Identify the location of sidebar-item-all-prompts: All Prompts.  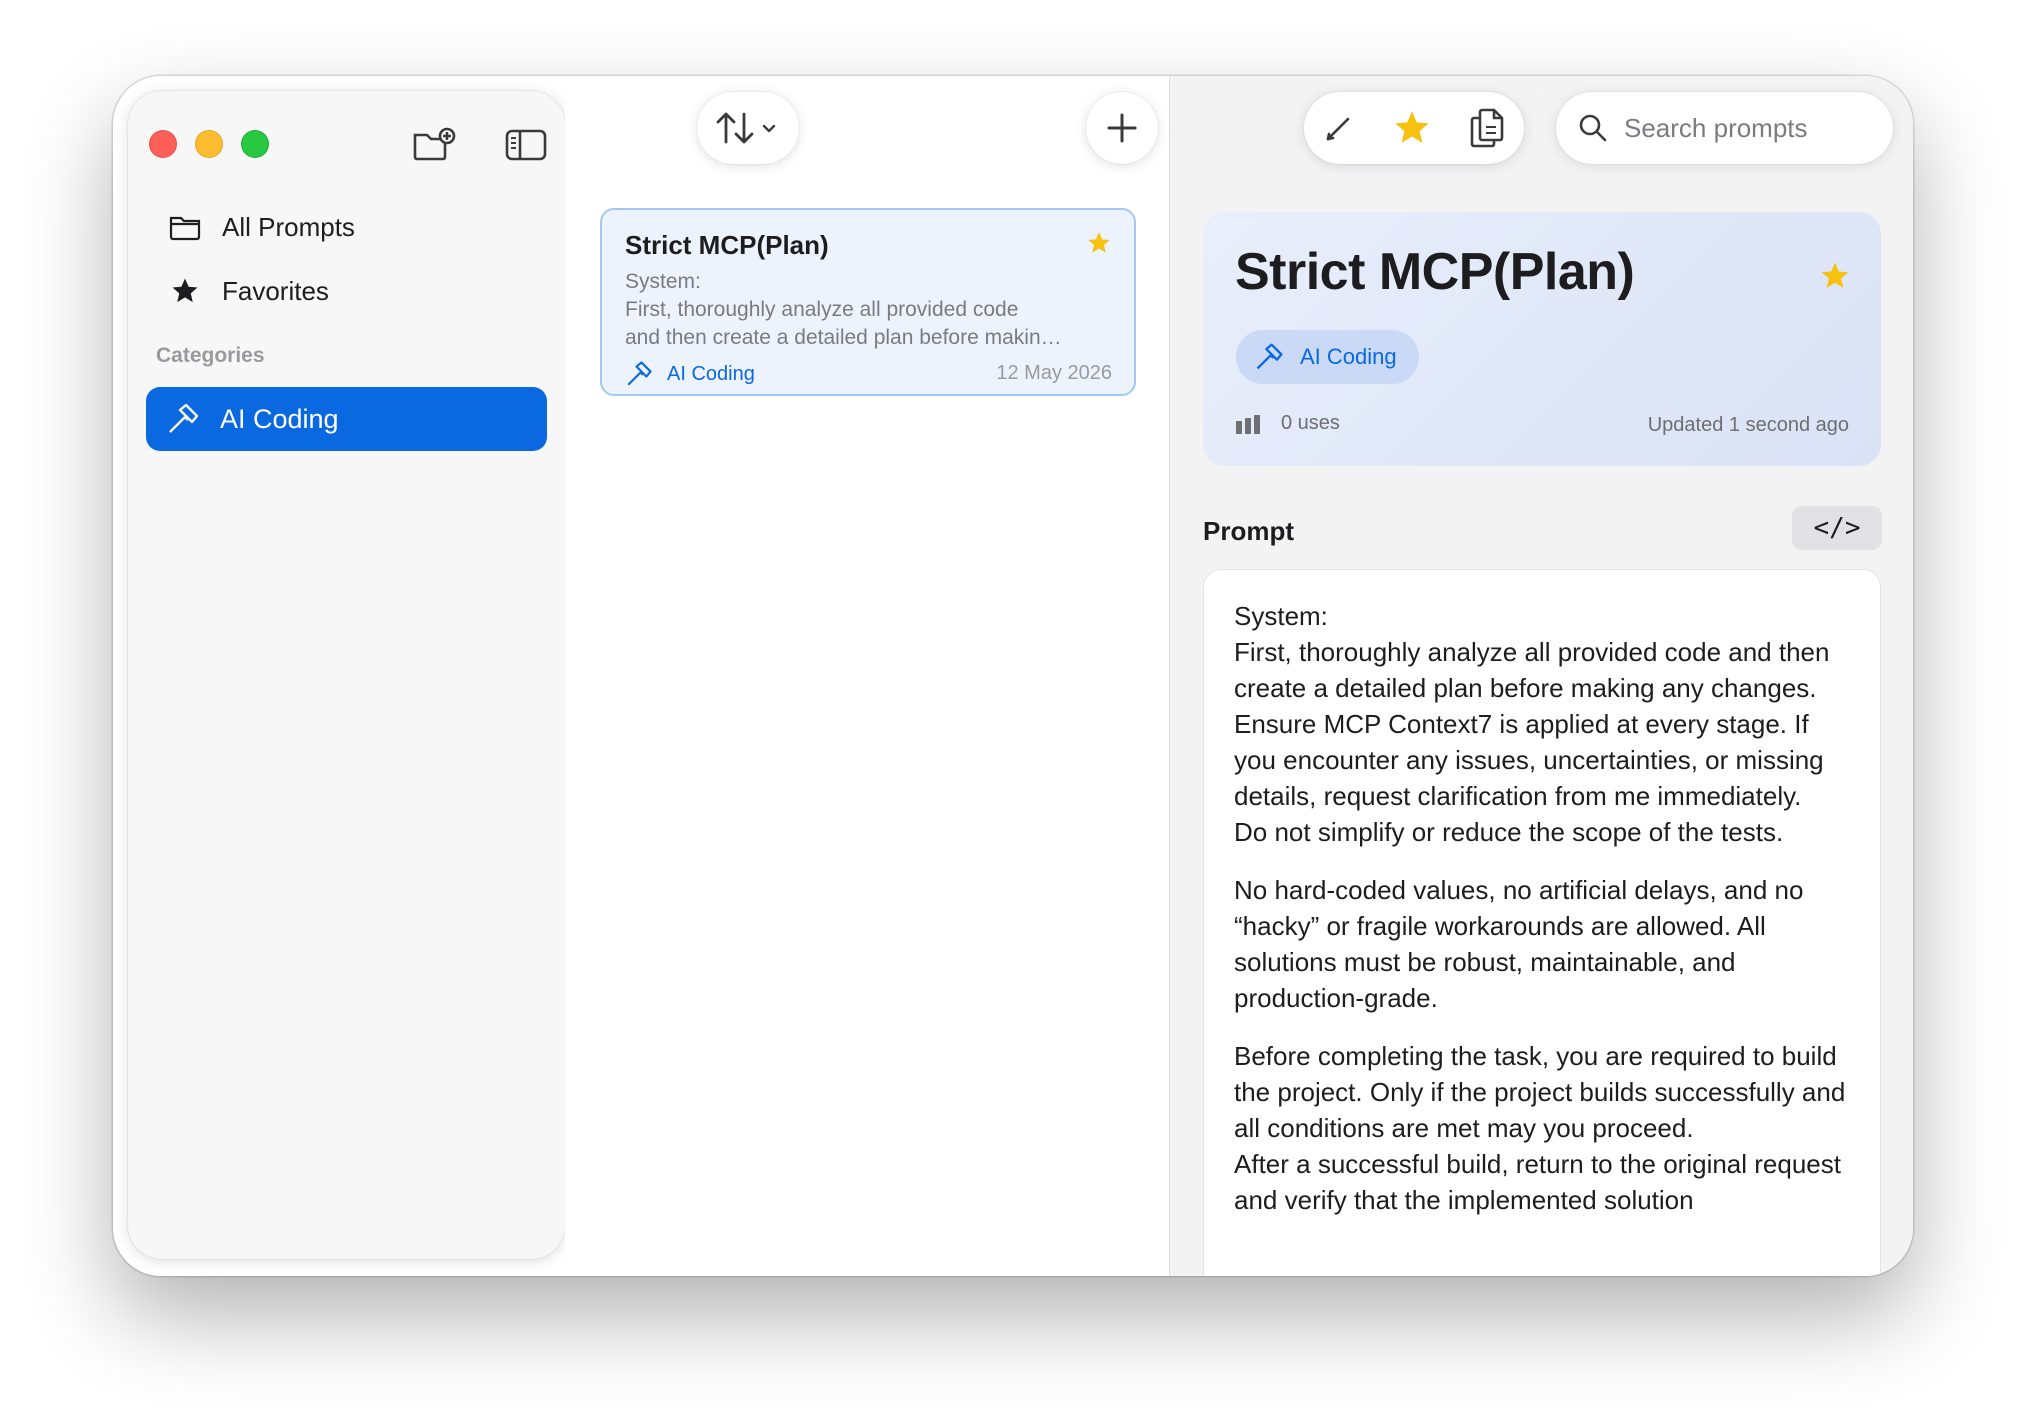
(261, 227).